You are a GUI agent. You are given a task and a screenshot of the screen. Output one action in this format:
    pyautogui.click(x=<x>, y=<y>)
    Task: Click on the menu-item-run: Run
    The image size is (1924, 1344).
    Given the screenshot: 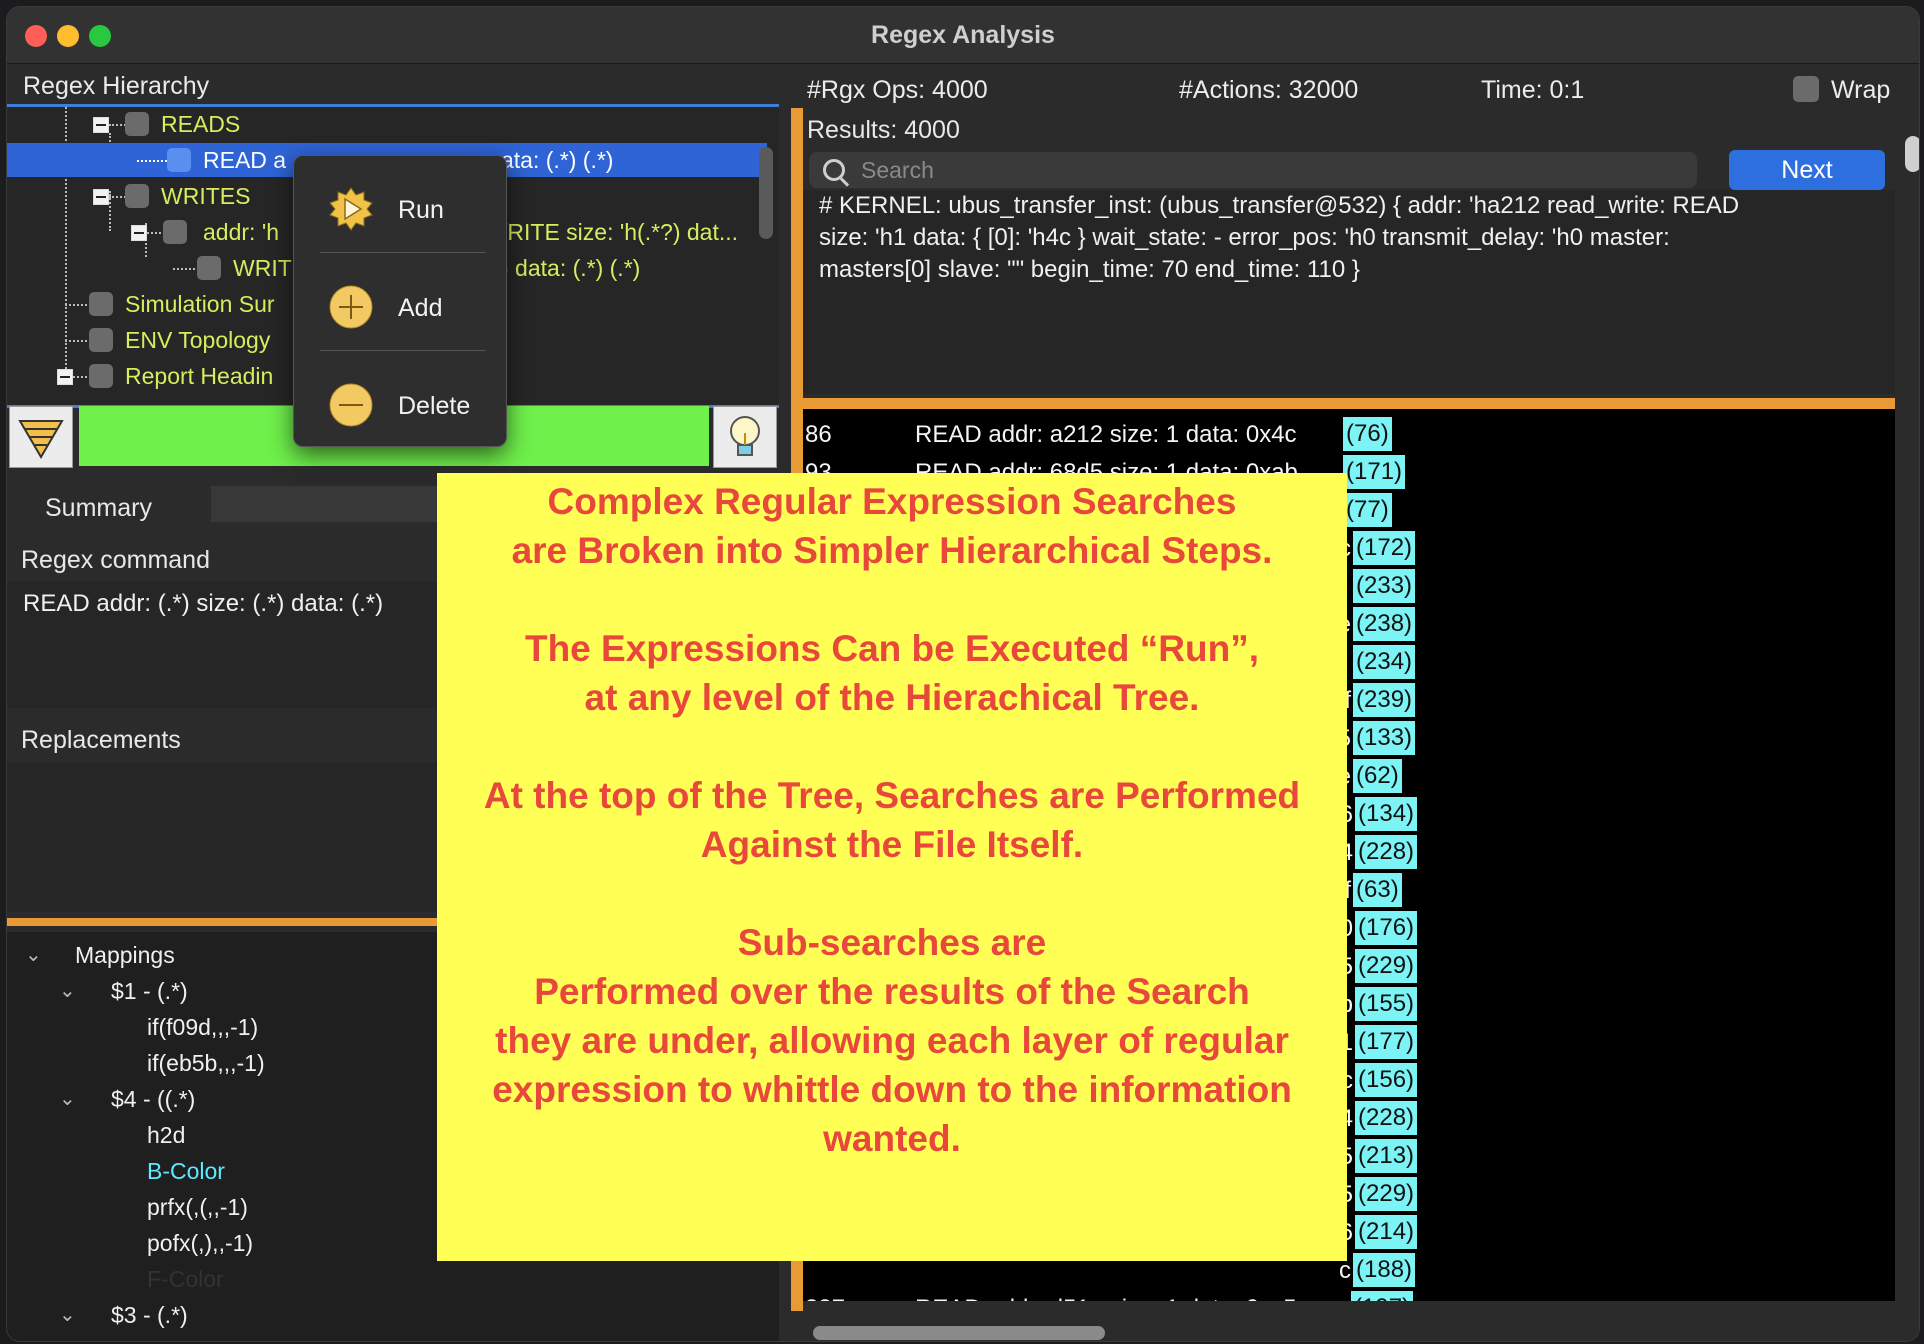 What is the action you would take?
    pyautogui.click(x=400, y=208)
    